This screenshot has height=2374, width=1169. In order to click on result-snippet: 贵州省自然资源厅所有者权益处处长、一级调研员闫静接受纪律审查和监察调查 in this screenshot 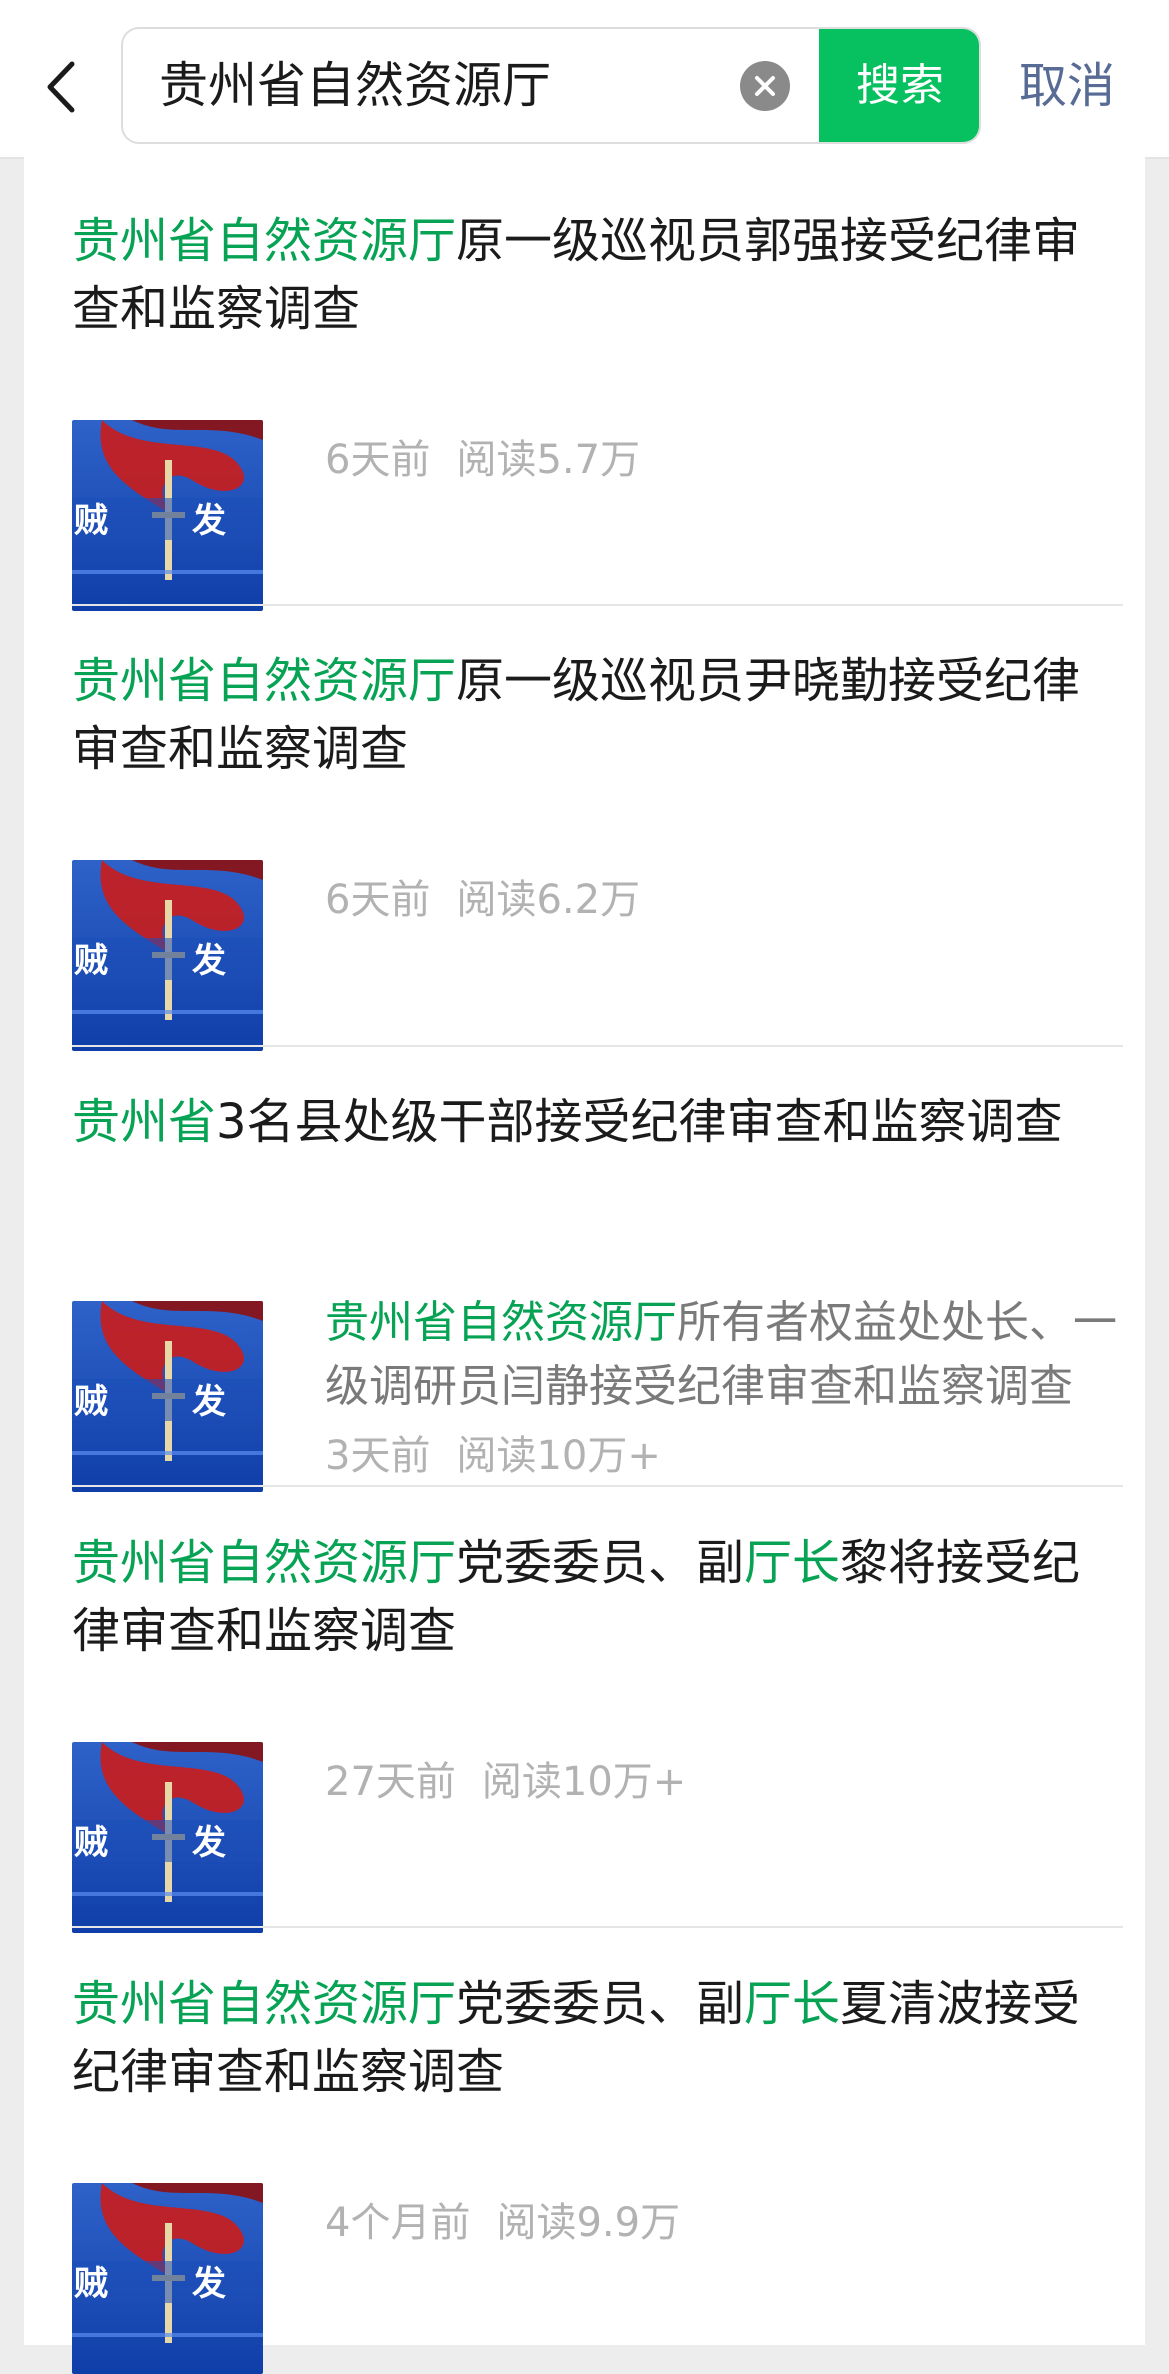, I will do `click(730, 1355)`.